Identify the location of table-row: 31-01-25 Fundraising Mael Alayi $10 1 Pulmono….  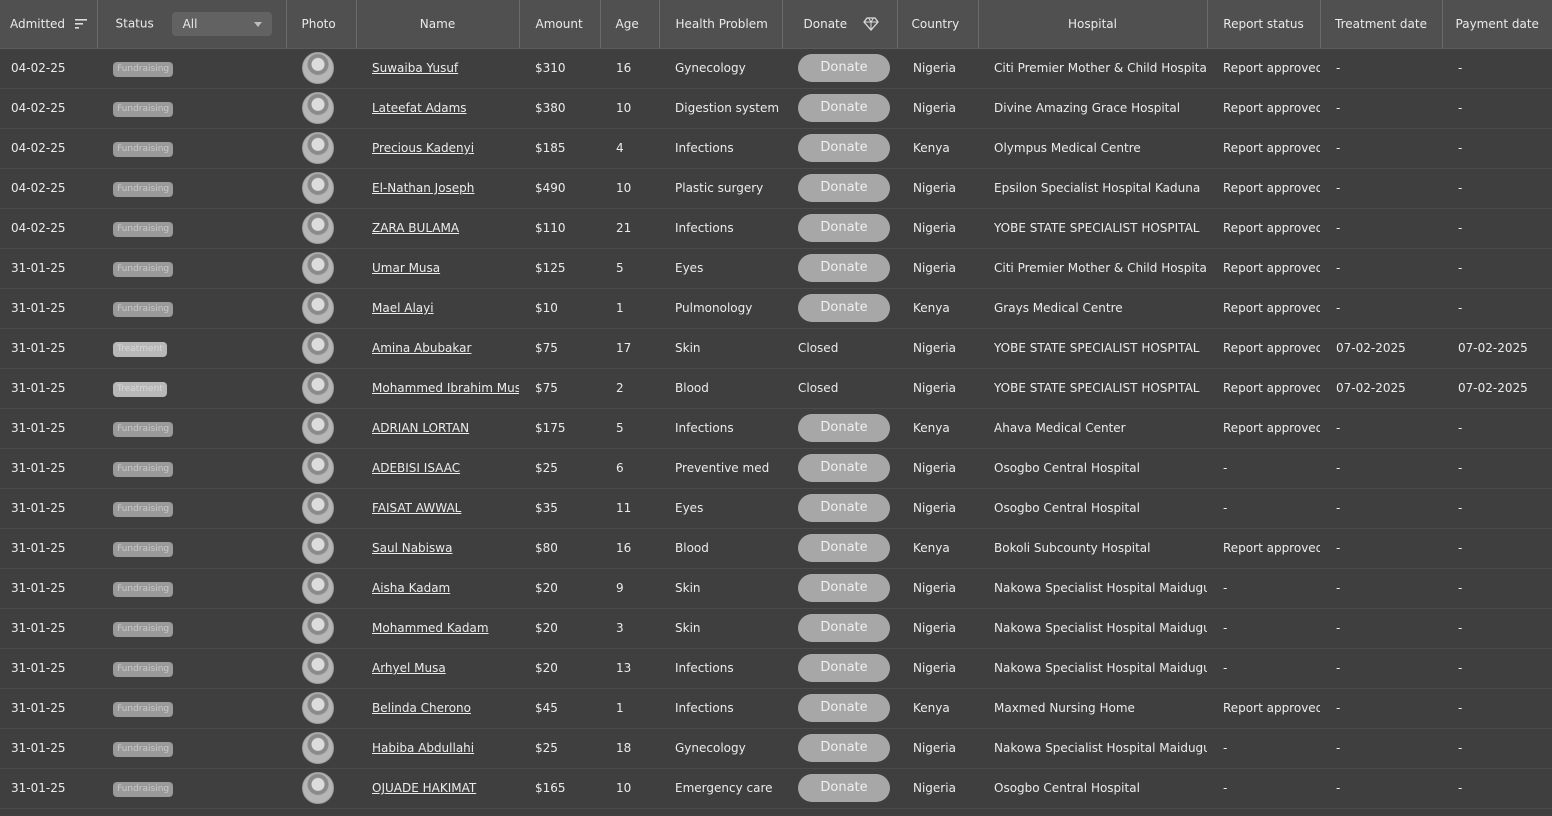
(776, 308).